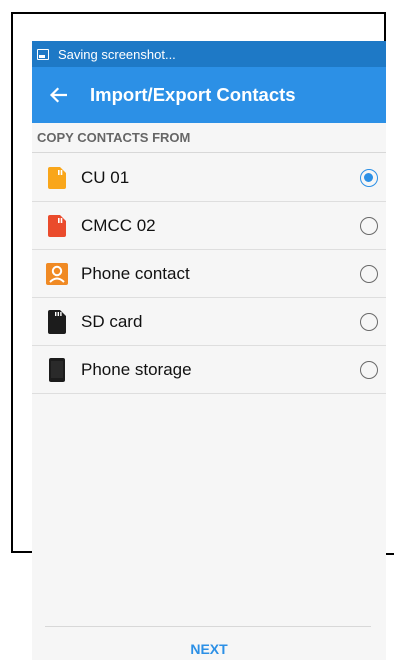 Image resolution: width=394 pixels, height=660 pixels. I want to click on contact-person-icon, so click(57, 274).